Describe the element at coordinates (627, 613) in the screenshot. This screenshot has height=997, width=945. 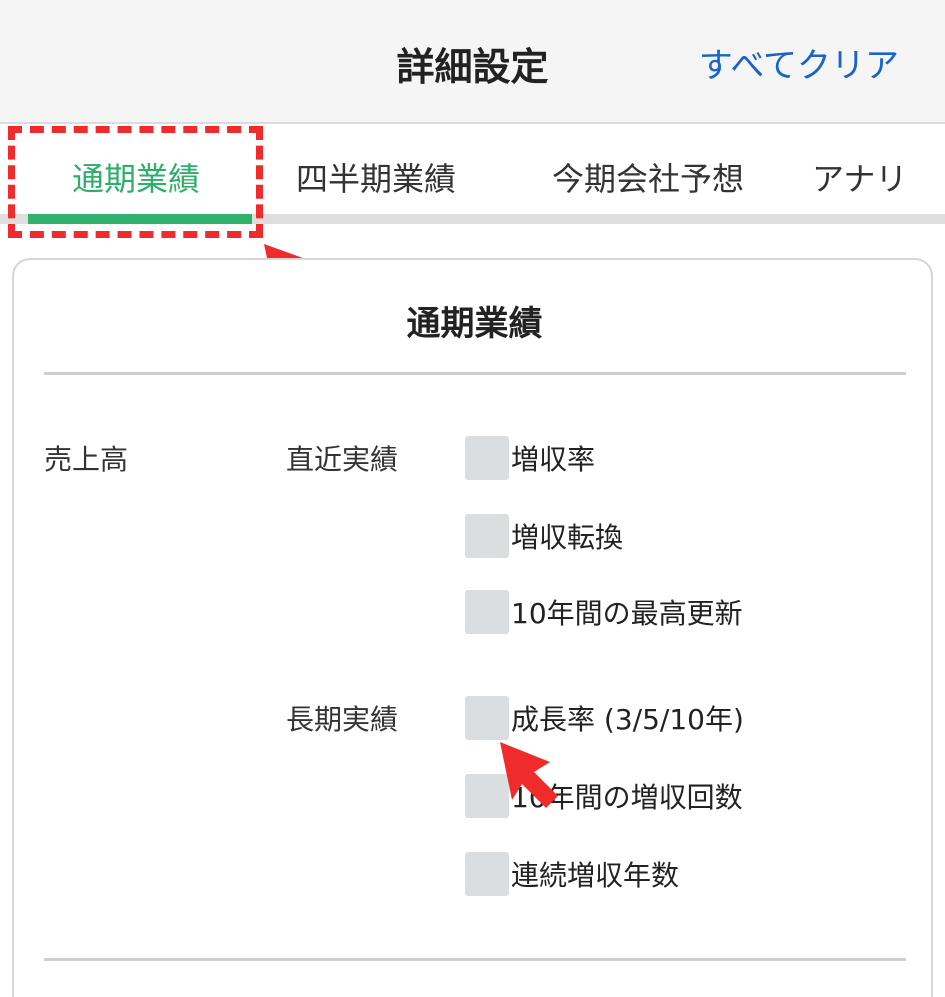
I see `option-label: 10年間の最高更新` at that location.